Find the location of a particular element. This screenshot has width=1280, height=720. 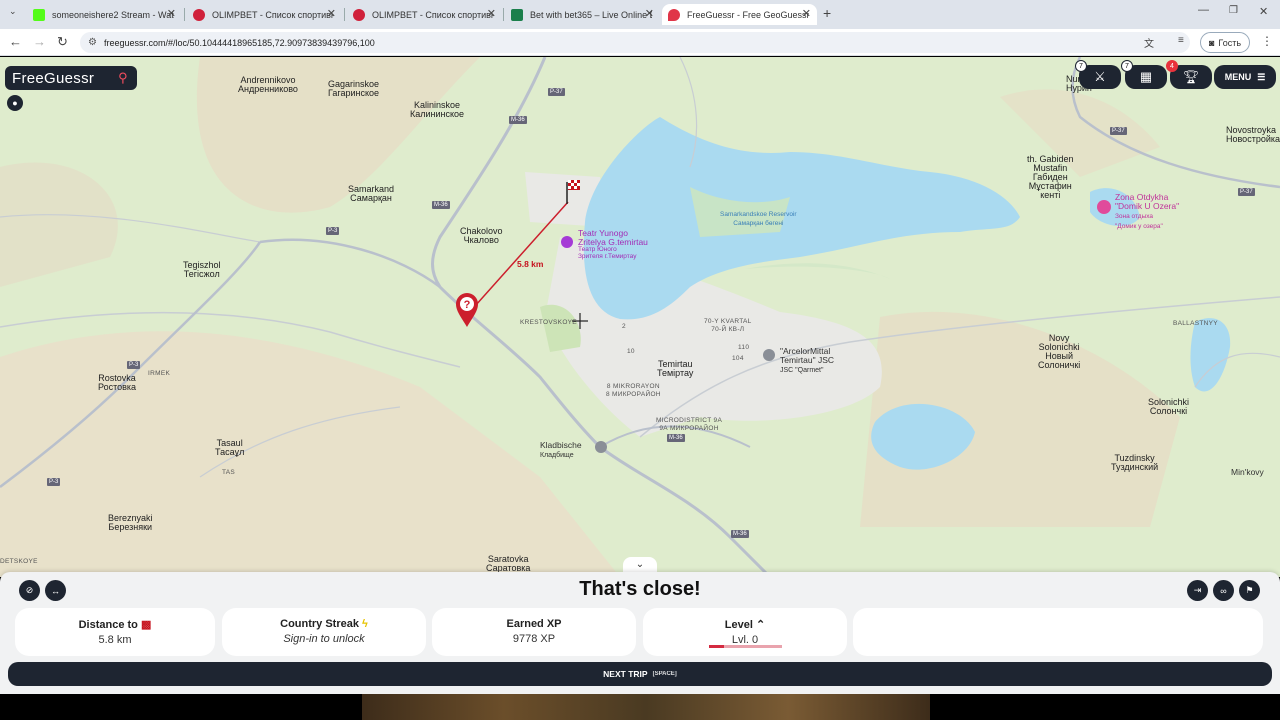

tab-3: OLIMPBET - Список спортивн ✕ is located at coordinates (424, 14).